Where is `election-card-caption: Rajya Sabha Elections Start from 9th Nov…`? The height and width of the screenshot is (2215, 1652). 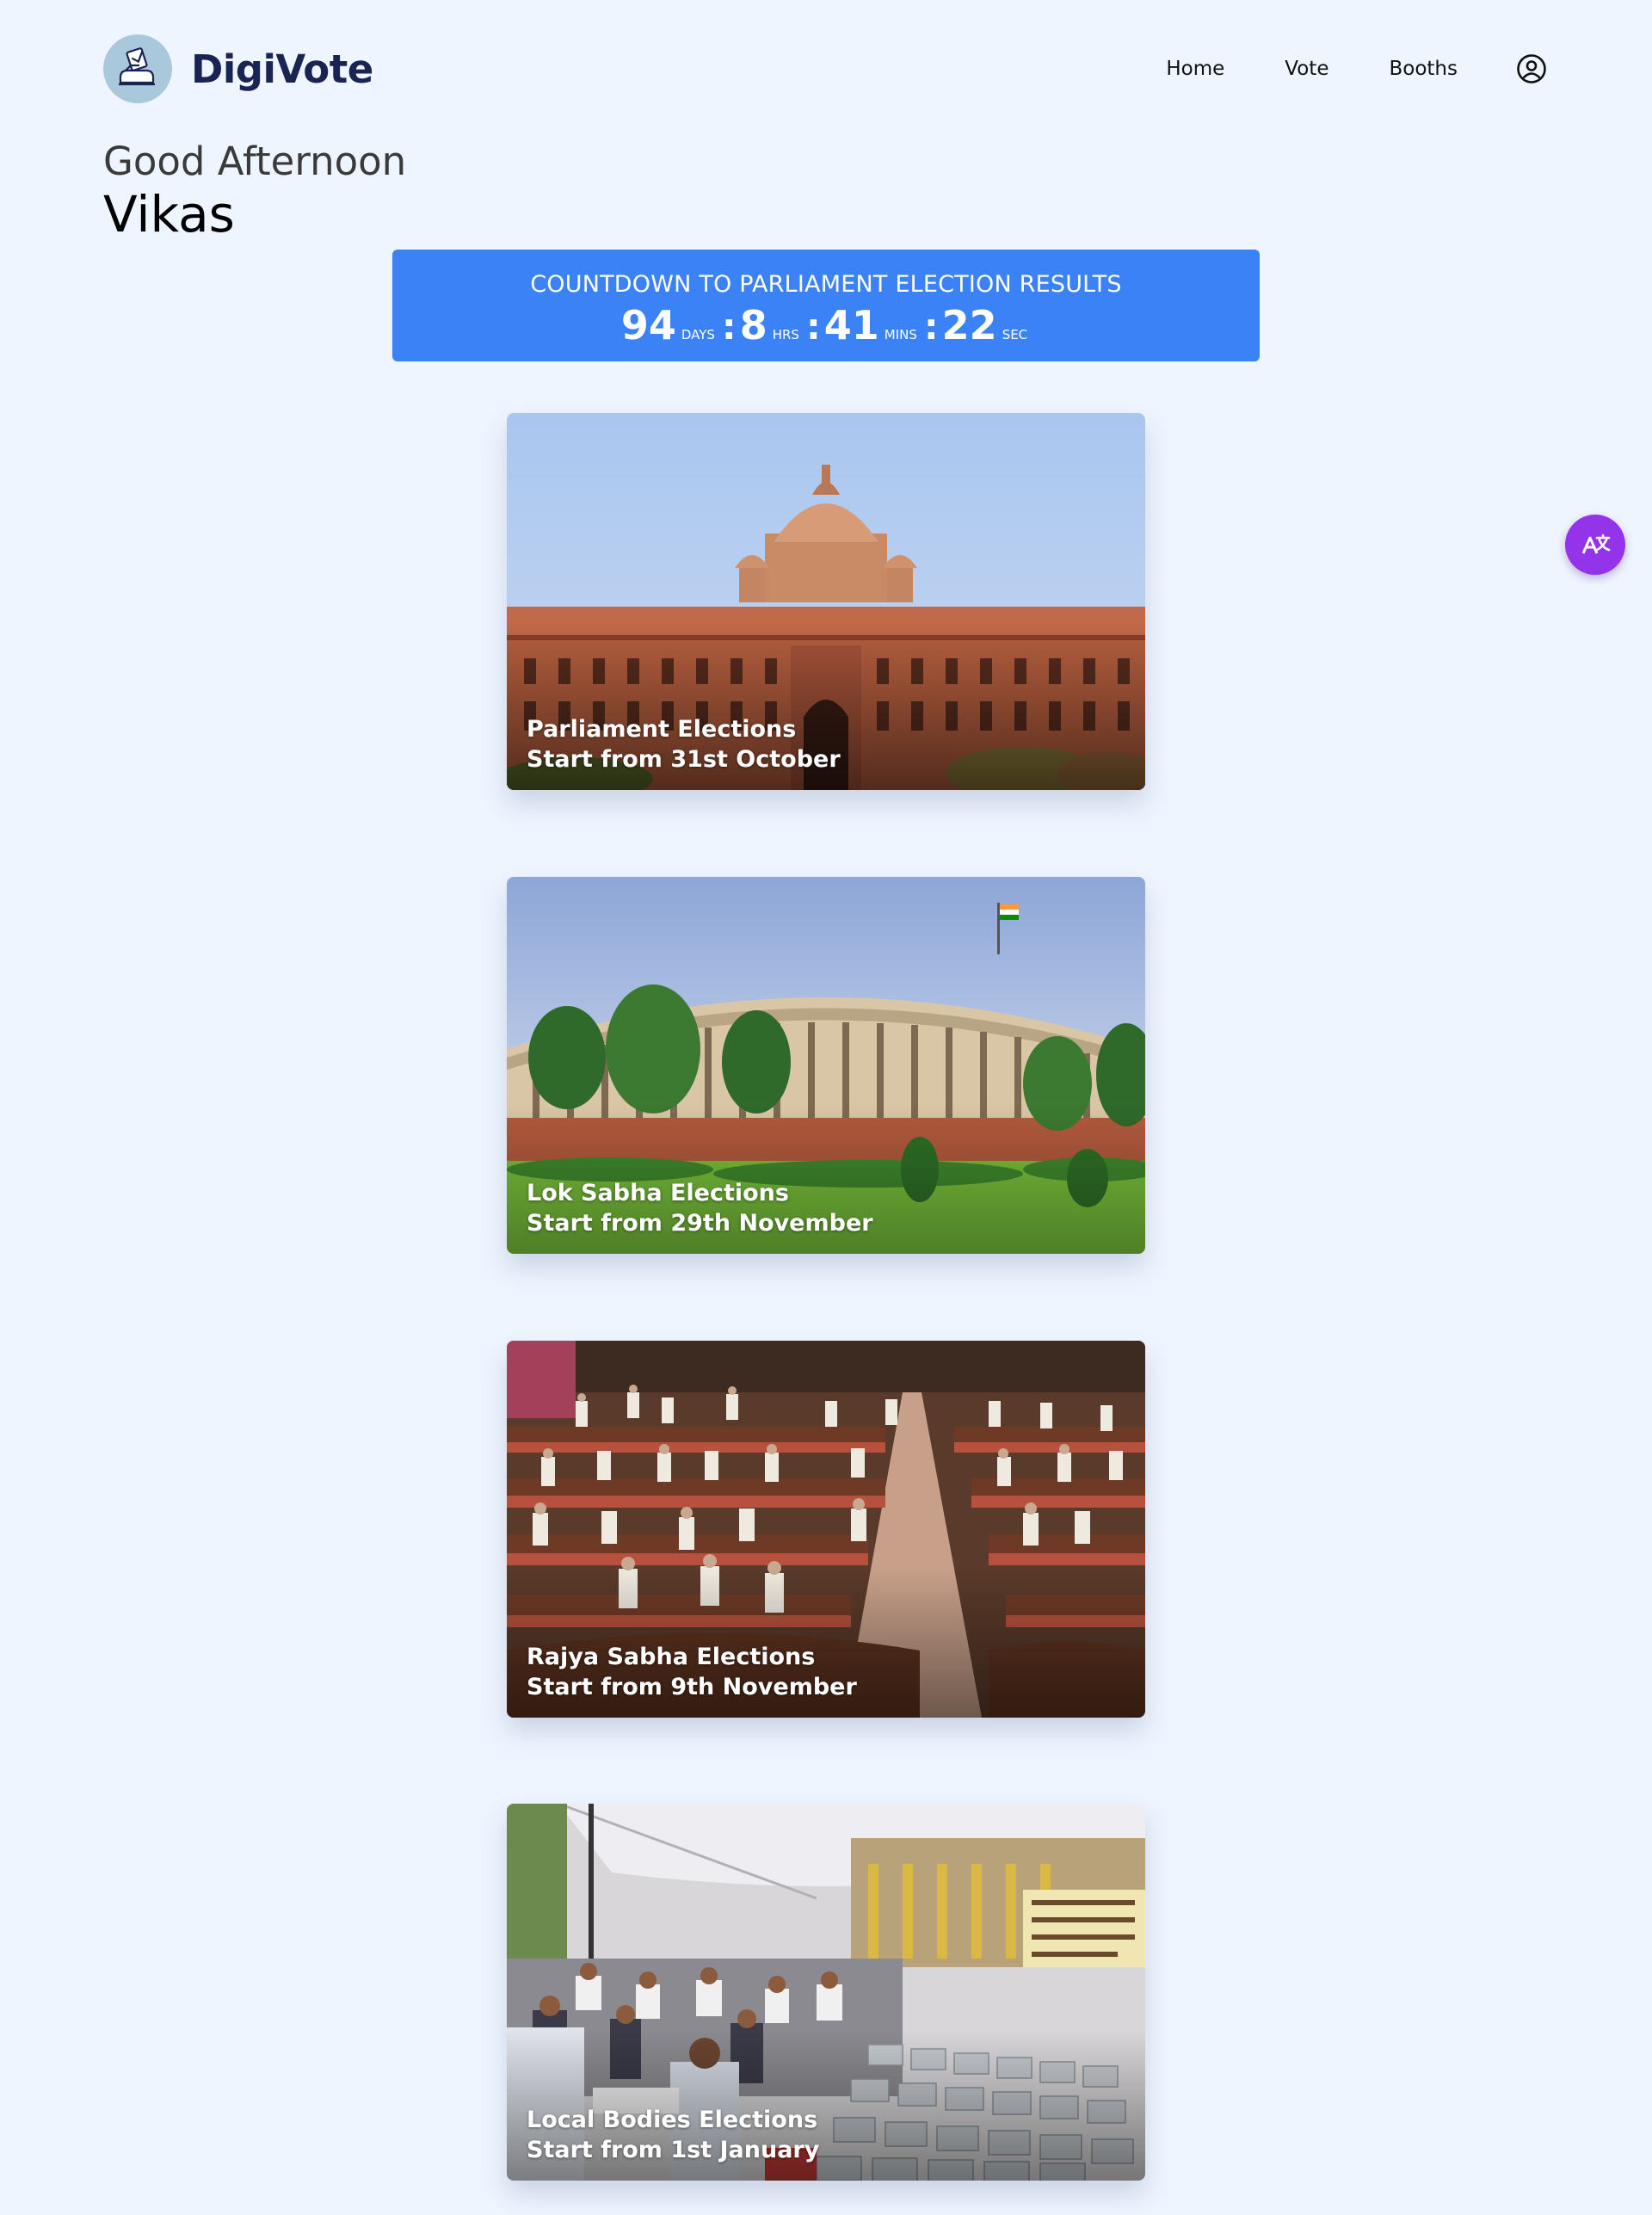
election-card-caption: Rajya Sabha Elections Start from 9th Nov… is located at coordinates (692, 1672).